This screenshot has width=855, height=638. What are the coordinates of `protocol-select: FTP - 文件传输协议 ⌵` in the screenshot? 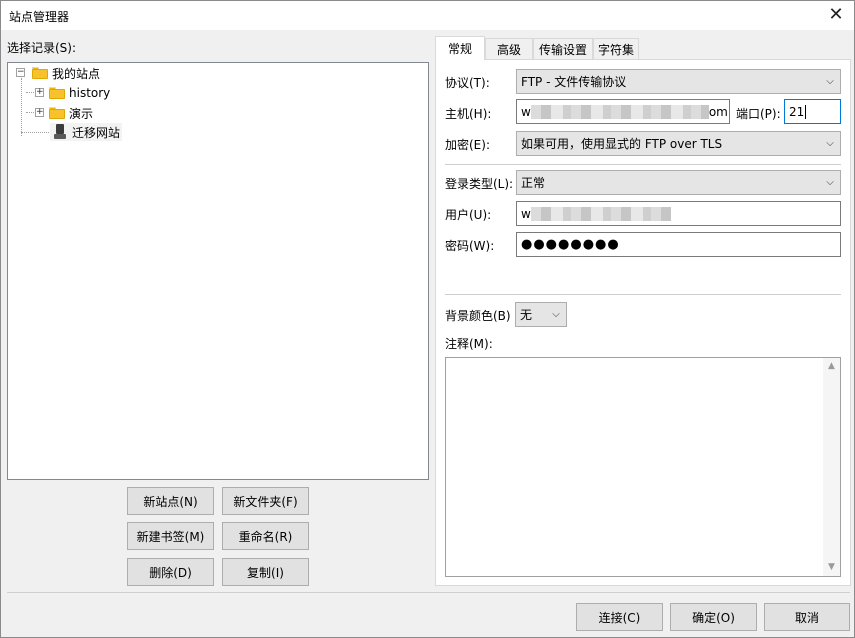 It's located at (678, 81).